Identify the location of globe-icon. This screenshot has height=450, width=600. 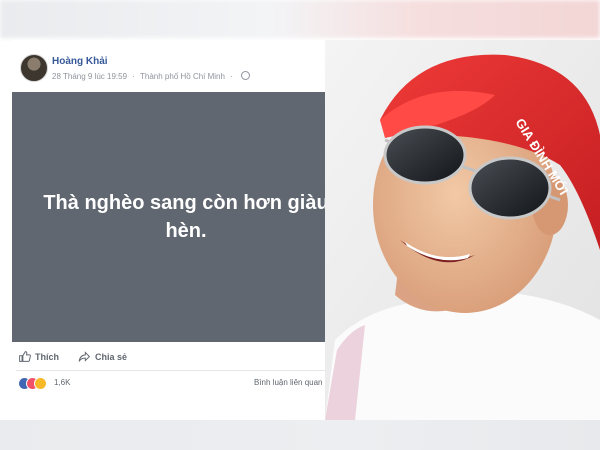
(246, 75).